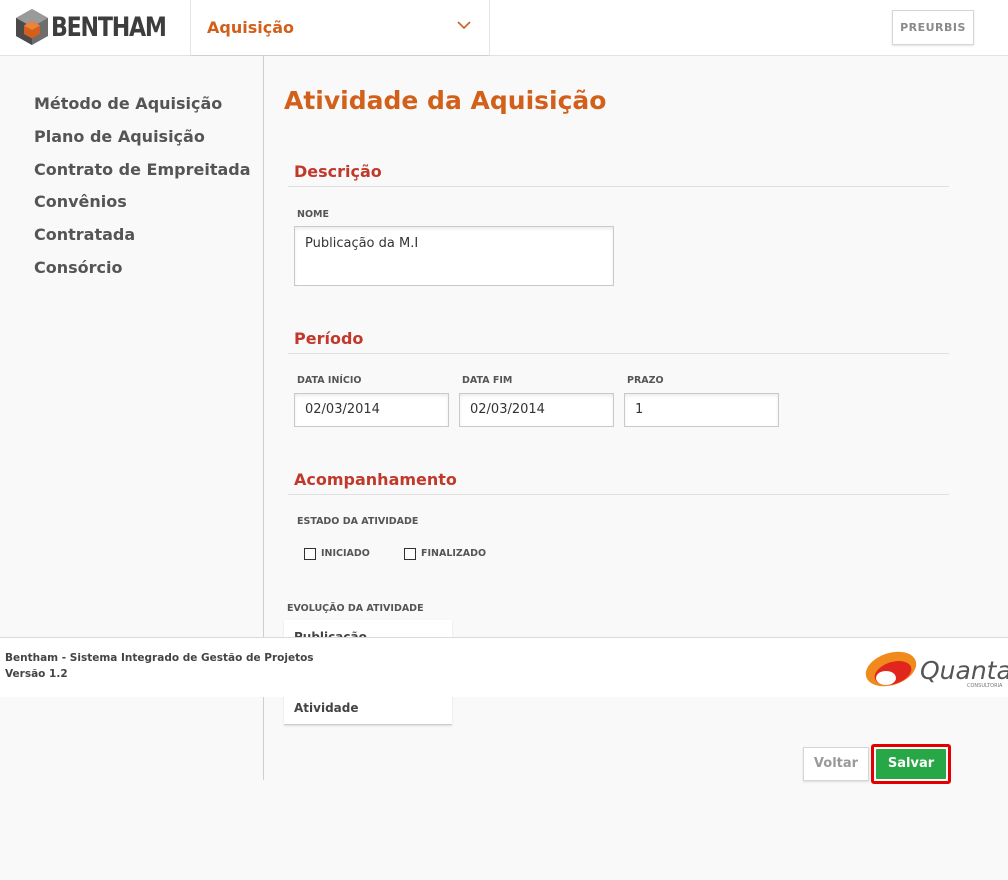 The image size is (1008, 880). Describe the element at coordinates (119, 136) in the screenshot. I see `sidebar-item-plano-aquisicao: Plano de Aquisição` at that location.